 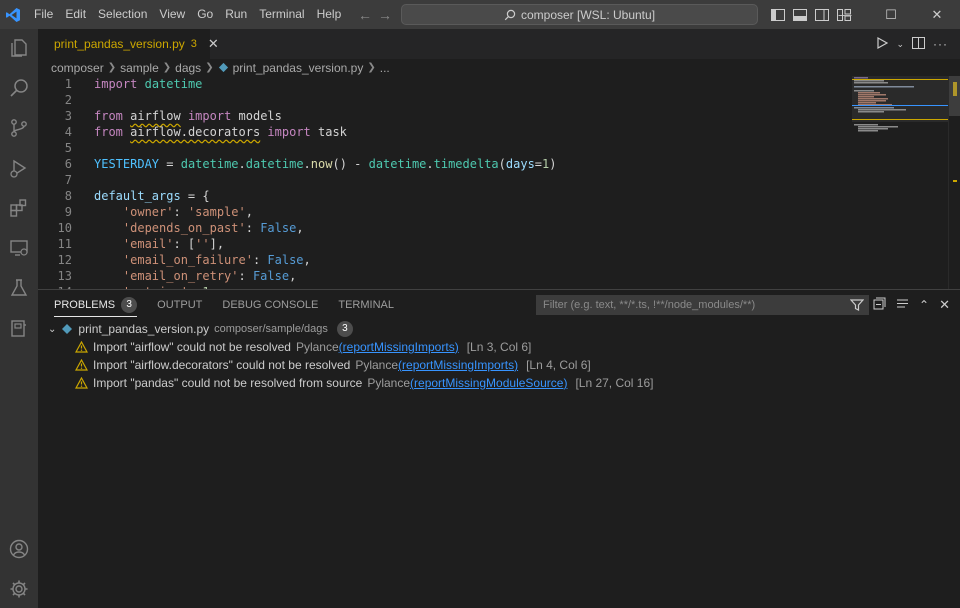 I want to click on tab-label: print_pandas_version.py, so click(x=119, y=44).